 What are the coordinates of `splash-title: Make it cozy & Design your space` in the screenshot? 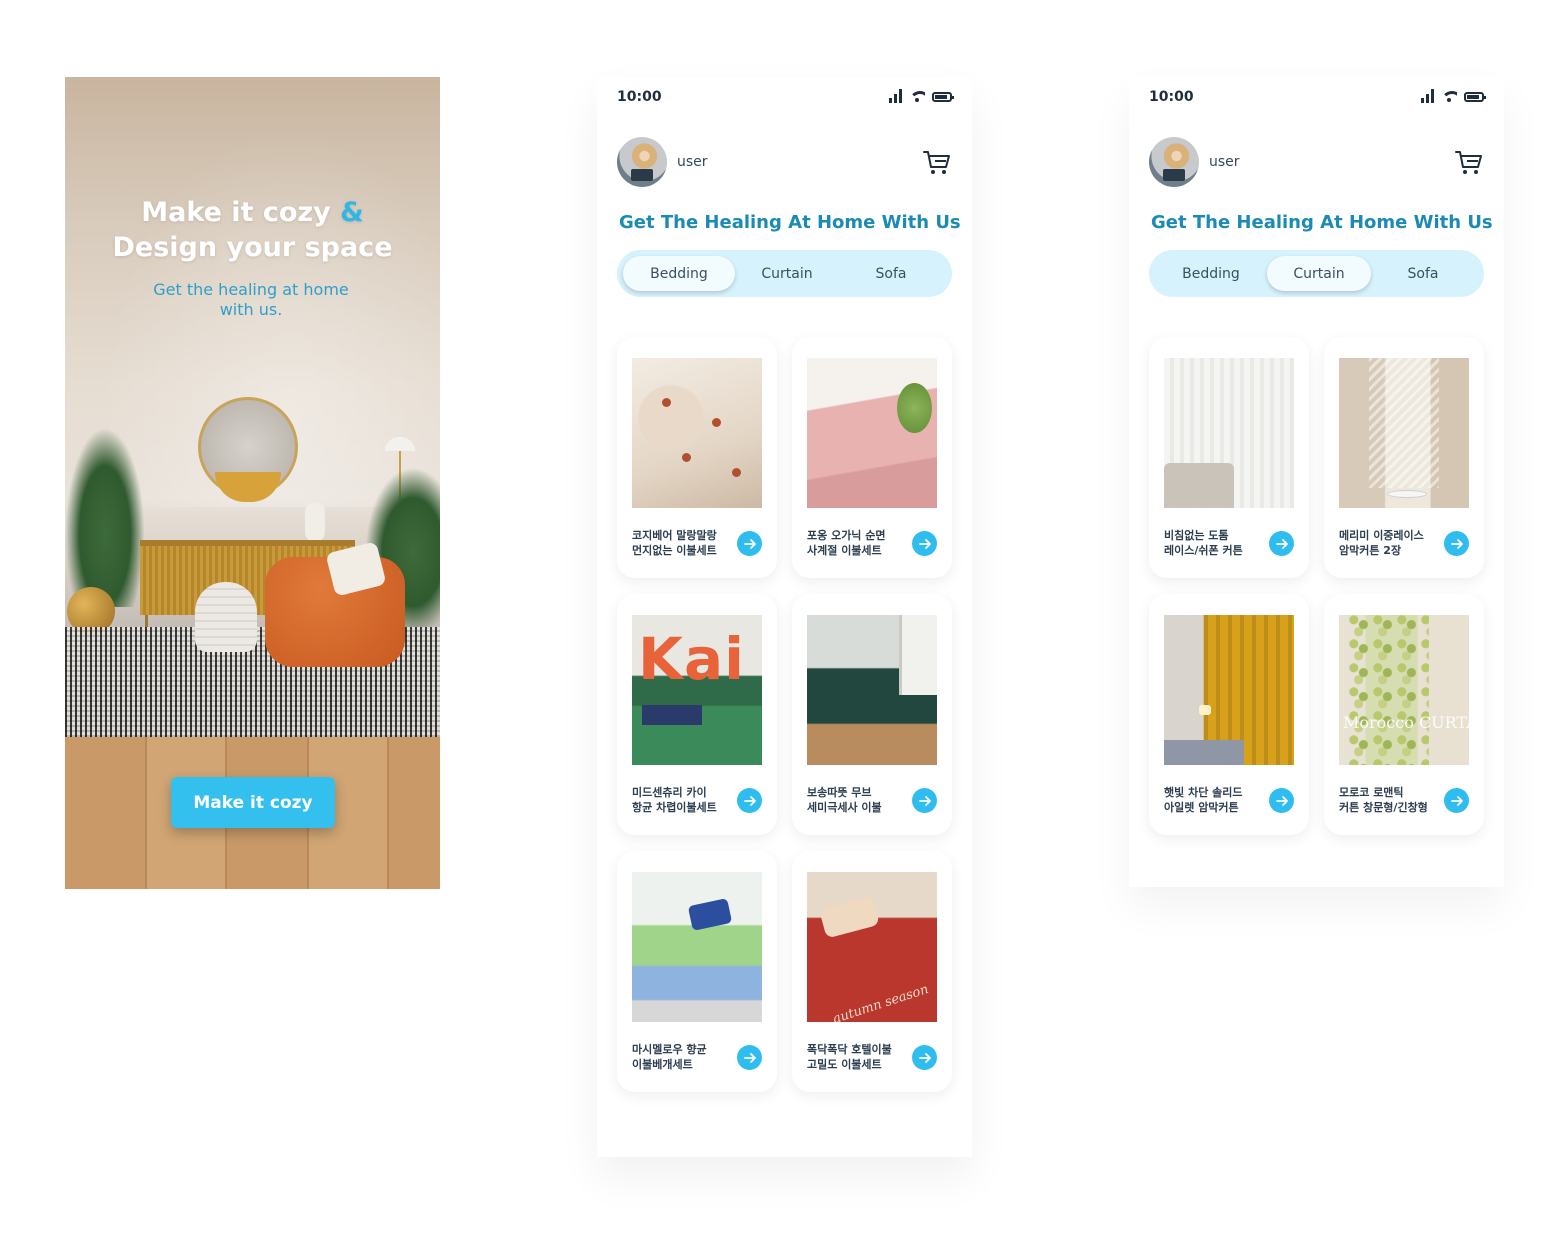 It's located at (252, 230).